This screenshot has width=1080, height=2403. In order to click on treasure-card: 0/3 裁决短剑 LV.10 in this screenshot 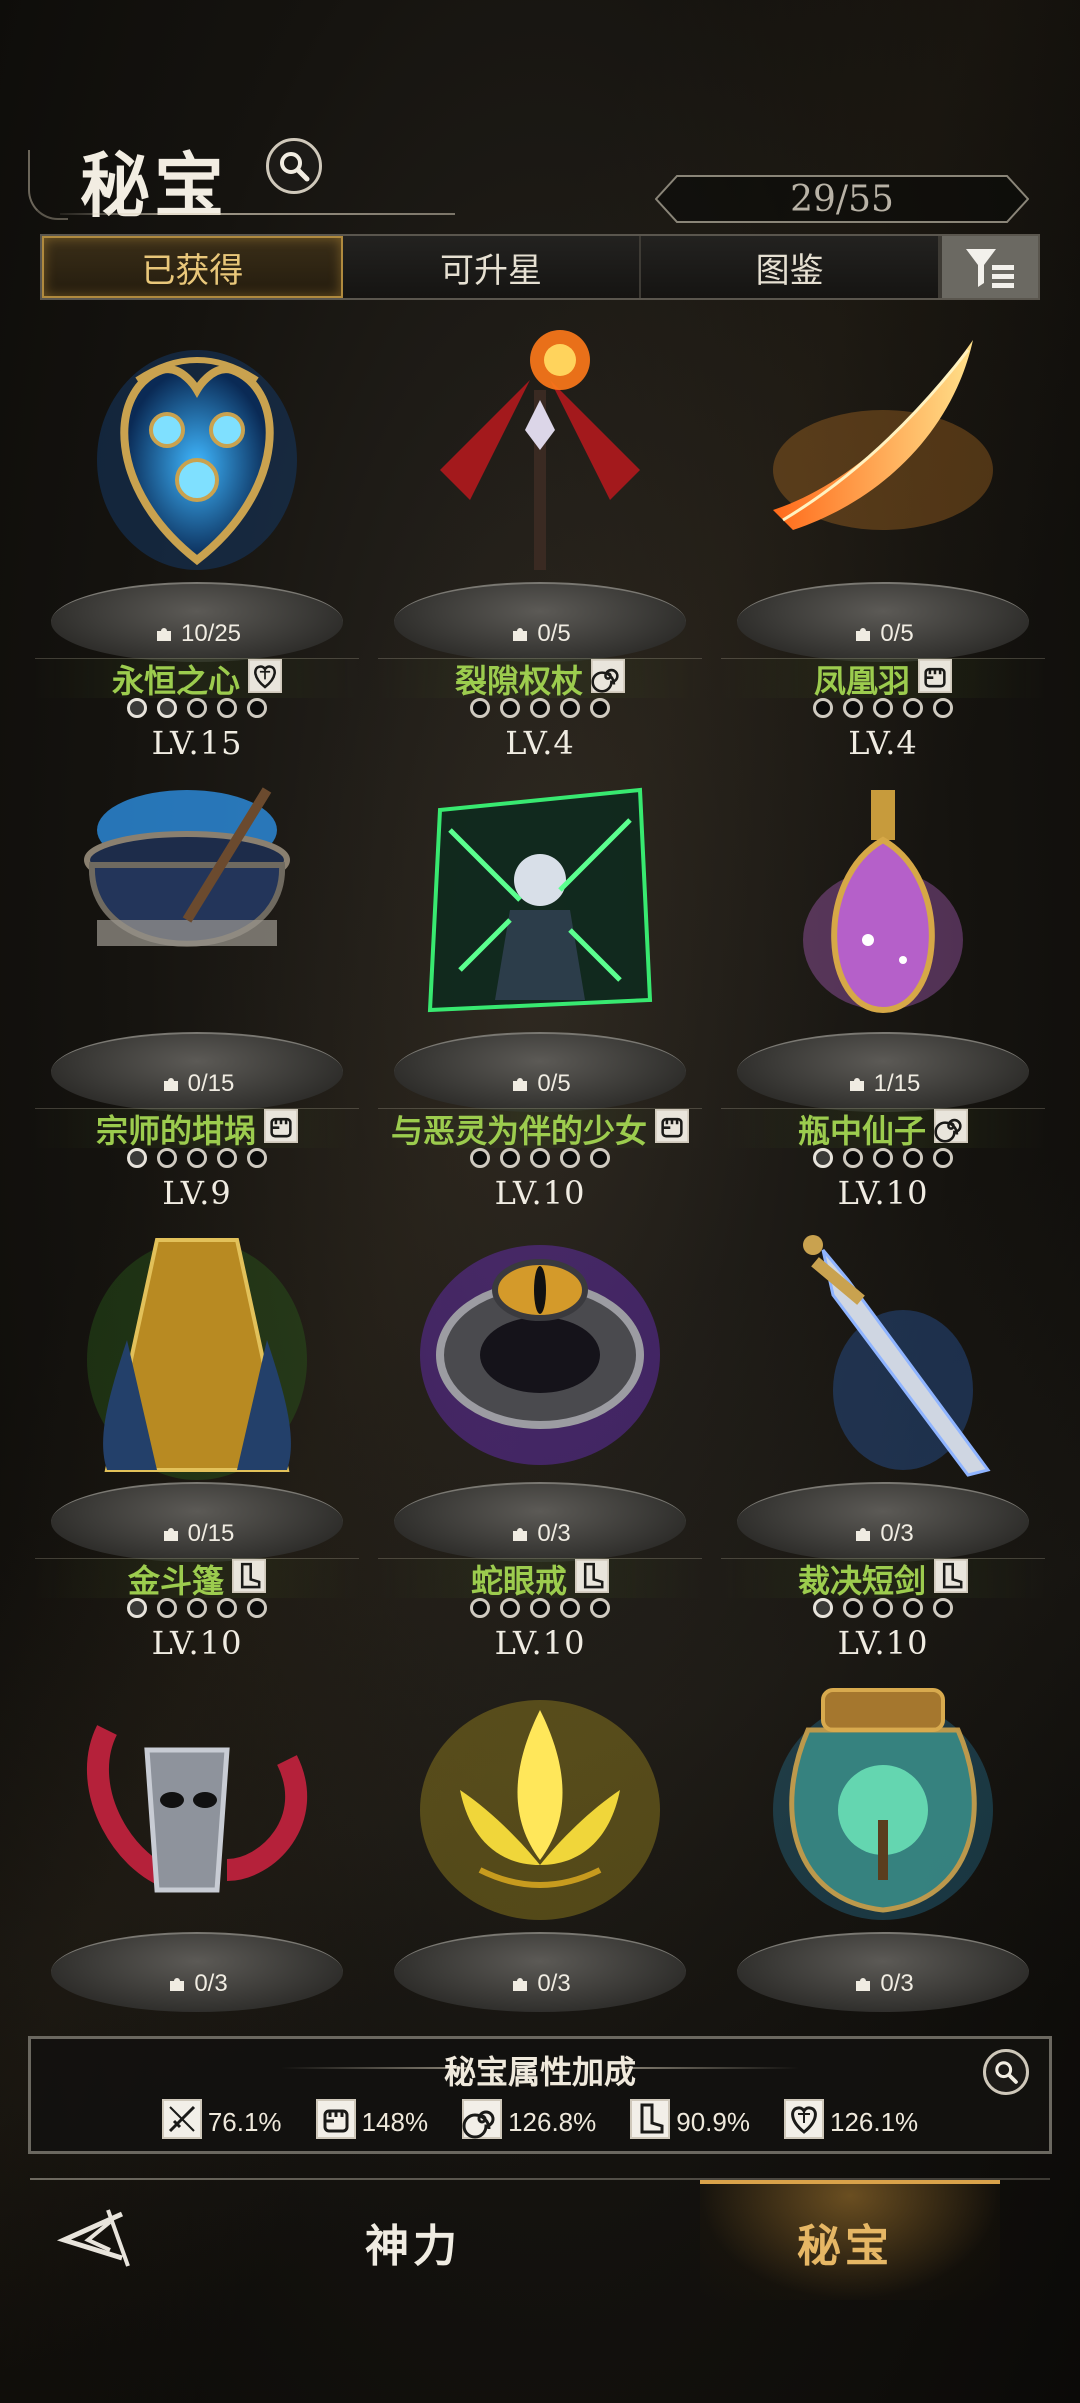, I will do `click(883, 1441)`.